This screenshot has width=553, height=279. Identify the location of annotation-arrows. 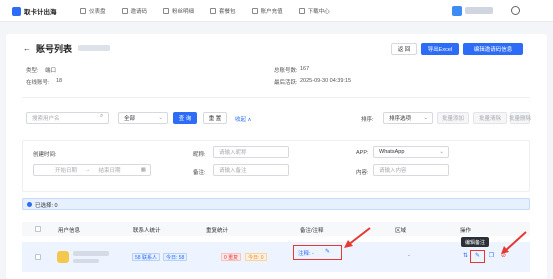
(435, 240).